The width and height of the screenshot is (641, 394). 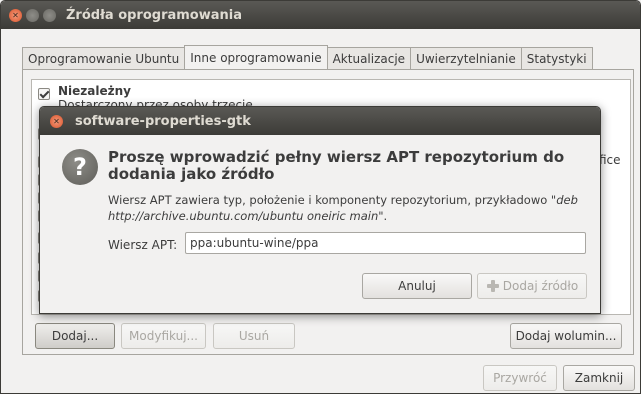 I want to click on tab-other-software: Inne oprogramowanie, so click(x=256, y=57).